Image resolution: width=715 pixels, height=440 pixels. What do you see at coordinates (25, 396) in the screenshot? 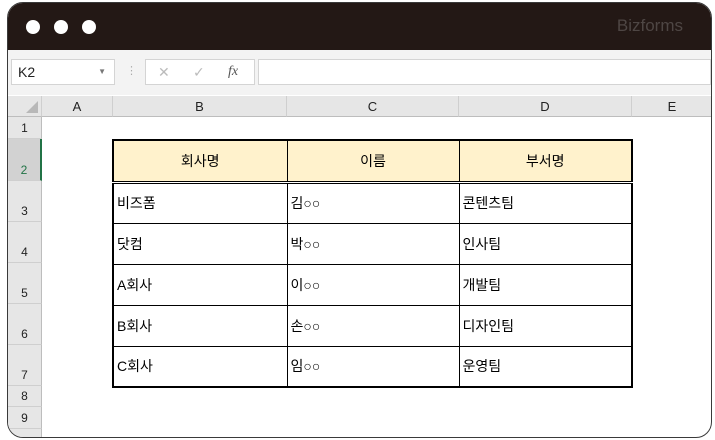
I see `row-header-8: 8` at bounding box center [25, 396].